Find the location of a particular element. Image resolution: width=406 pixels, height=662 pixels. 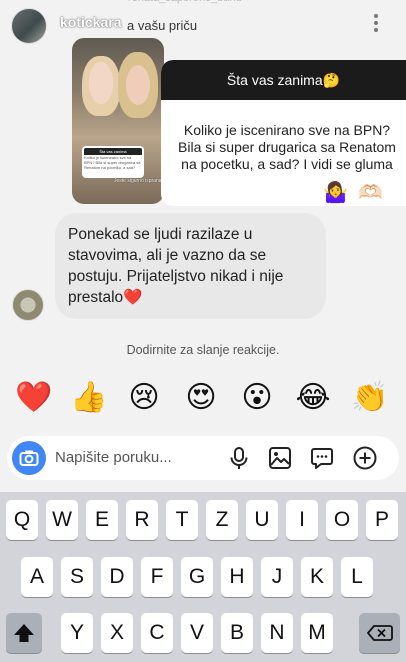

avatar is located at coordinates (29, 26).